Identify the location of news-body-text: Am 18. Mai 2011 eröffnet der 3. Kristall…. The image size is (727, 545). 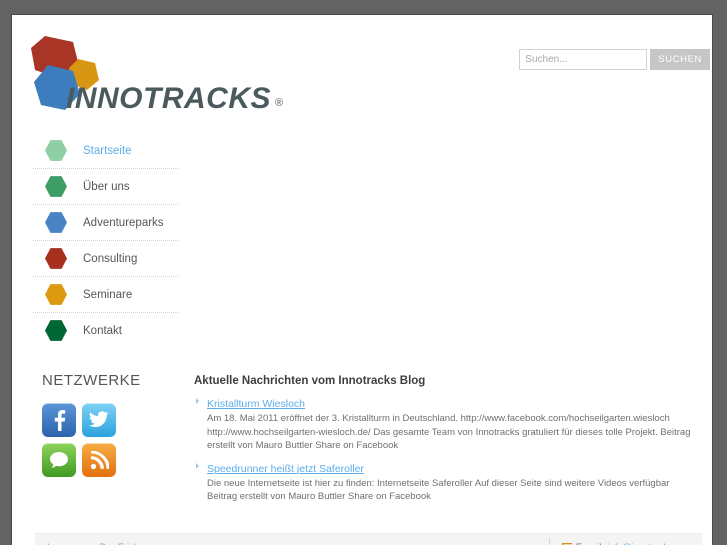
(449, 432).